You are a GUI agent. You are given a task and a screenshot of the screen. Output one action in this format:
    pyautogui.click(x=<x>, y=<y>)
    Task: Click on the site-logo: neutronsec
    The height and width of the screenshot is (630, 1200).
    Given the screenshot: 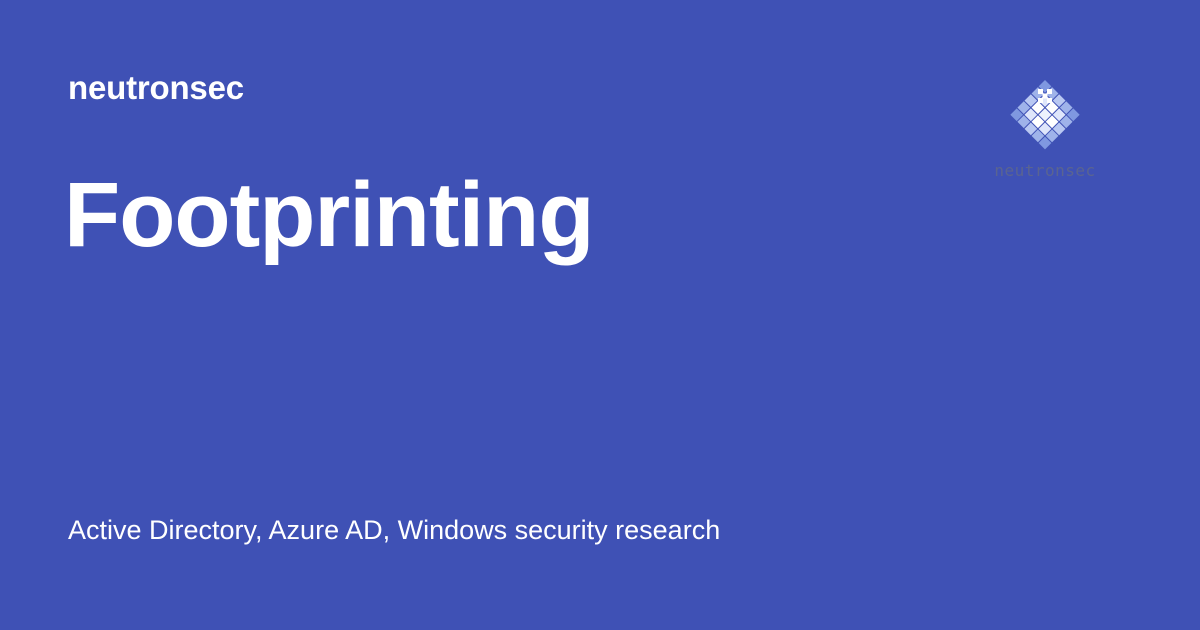 What is the action you would take?
    pyautogui.click(x=1045, y=129)
    